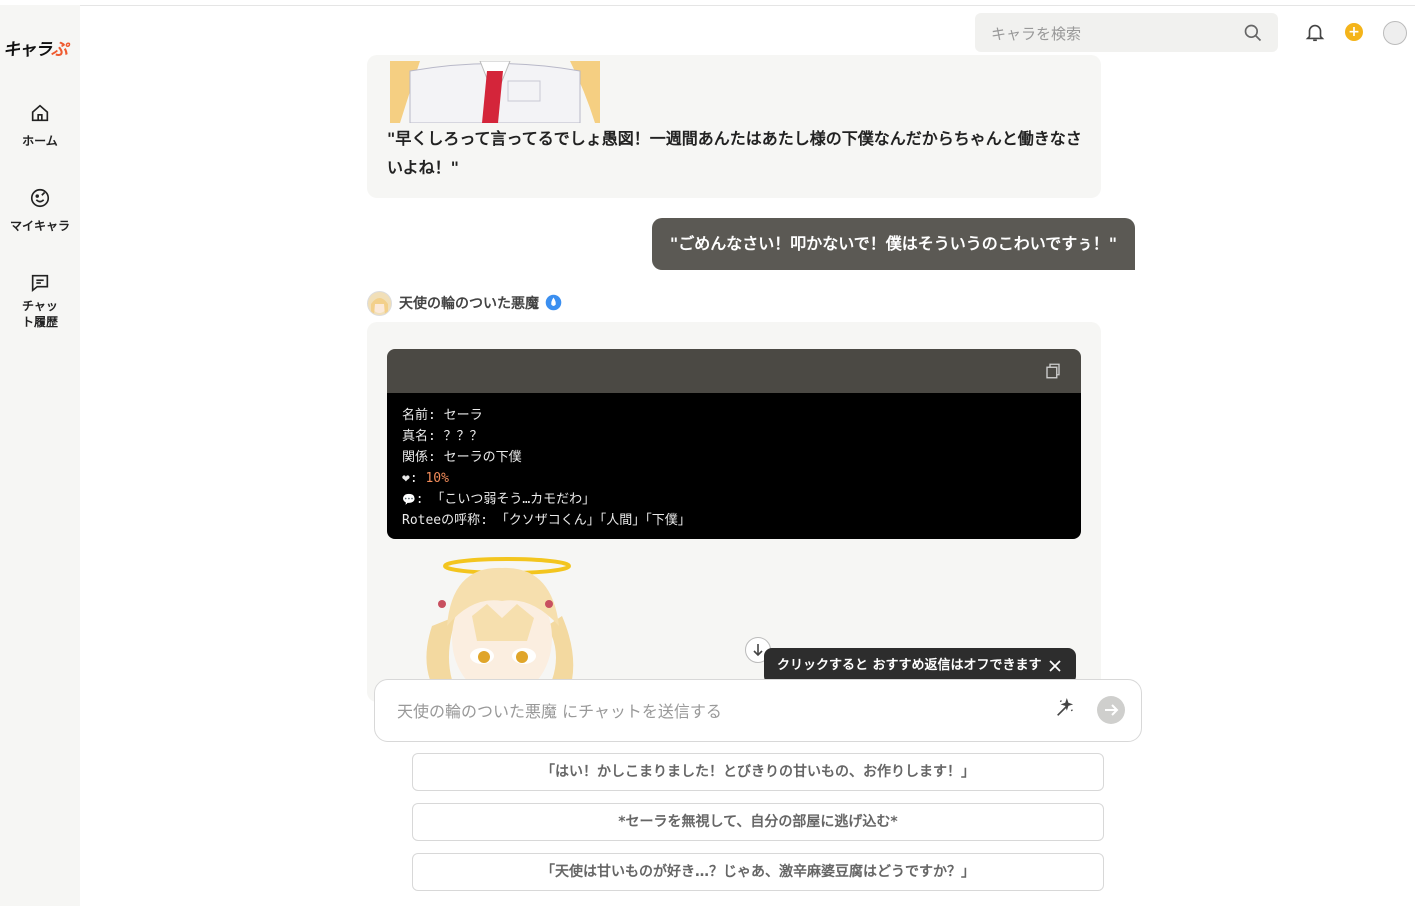  What do you see at coordinates (35, 47) in the screenshot?
I see `app-logo: キャラぷ` at bounding box center [35, 47].